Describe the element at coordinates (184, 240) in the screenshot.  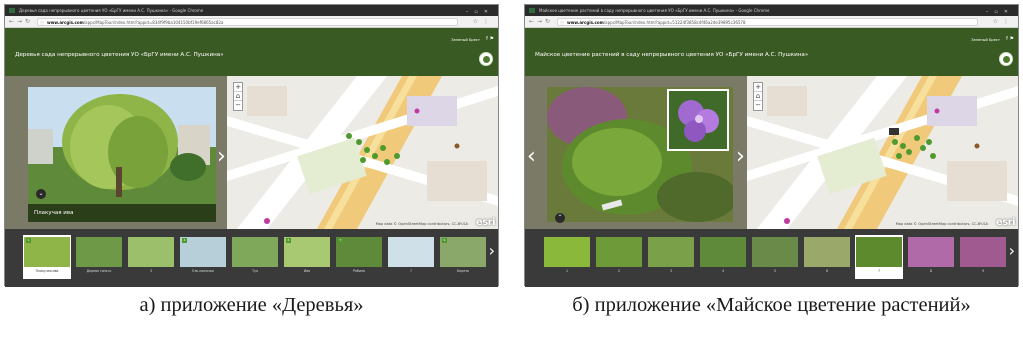
I see `thumbnail-number-badge: 4` at that location.